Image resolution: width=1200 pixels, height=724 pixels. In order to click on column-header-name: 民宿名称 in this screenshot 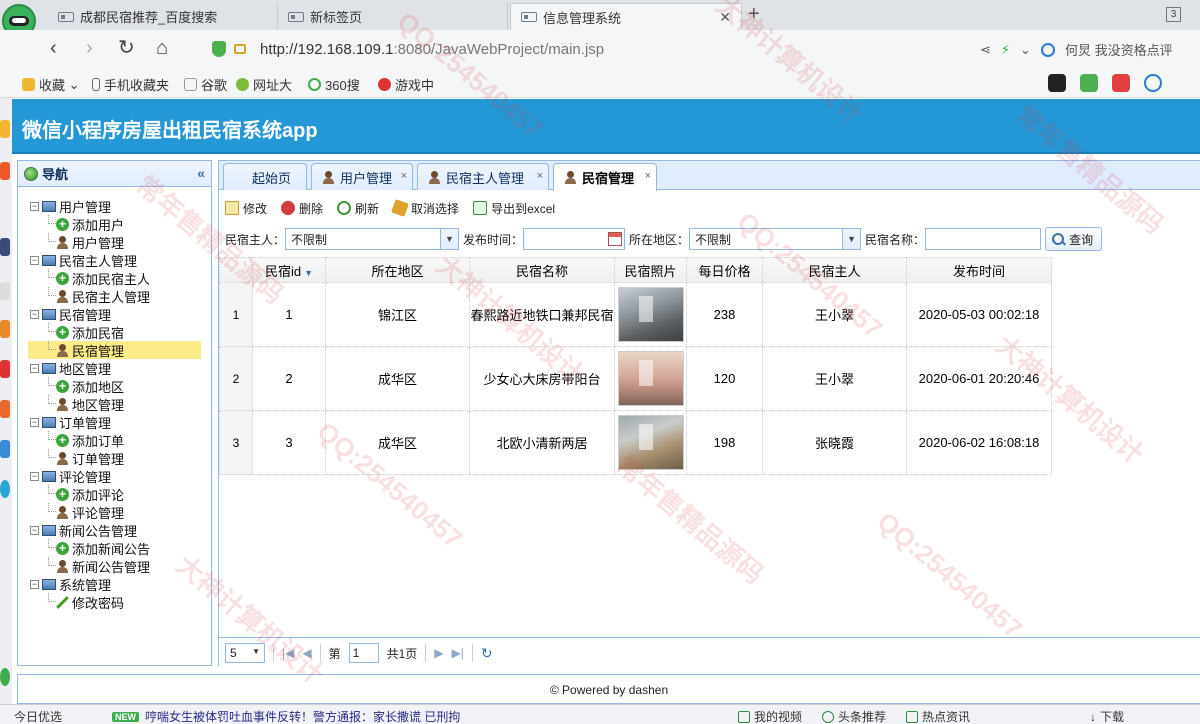, I will do `click(542, 270)`.